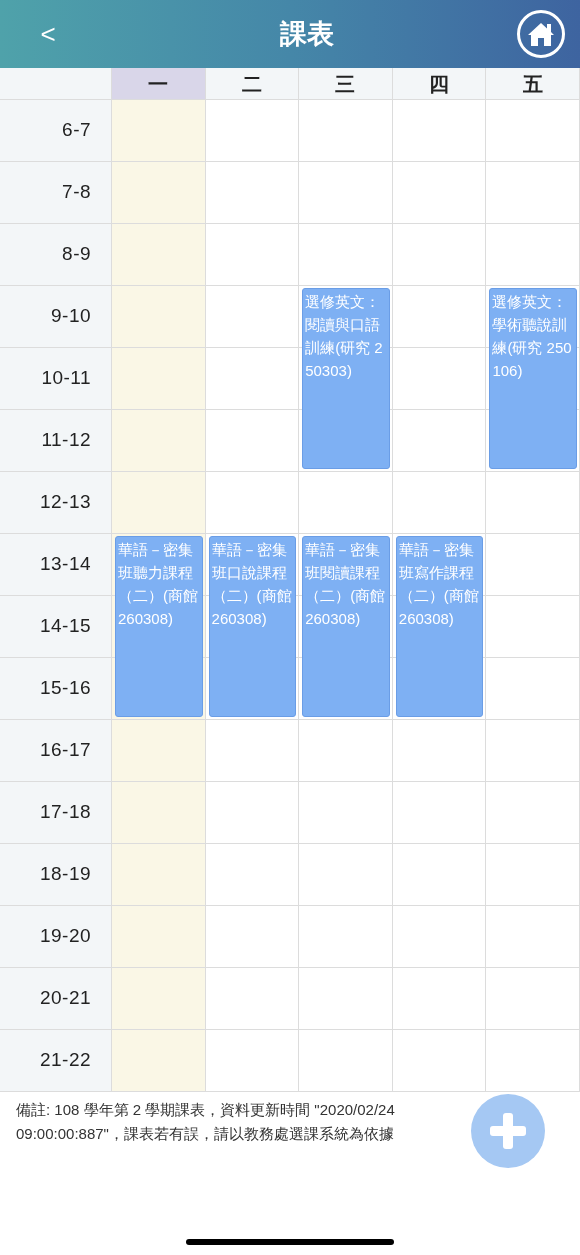  What do you see at coordinates (56, 751) in the screenshot?
I see `time-label: 16-17` at bounding box center [56, 751].